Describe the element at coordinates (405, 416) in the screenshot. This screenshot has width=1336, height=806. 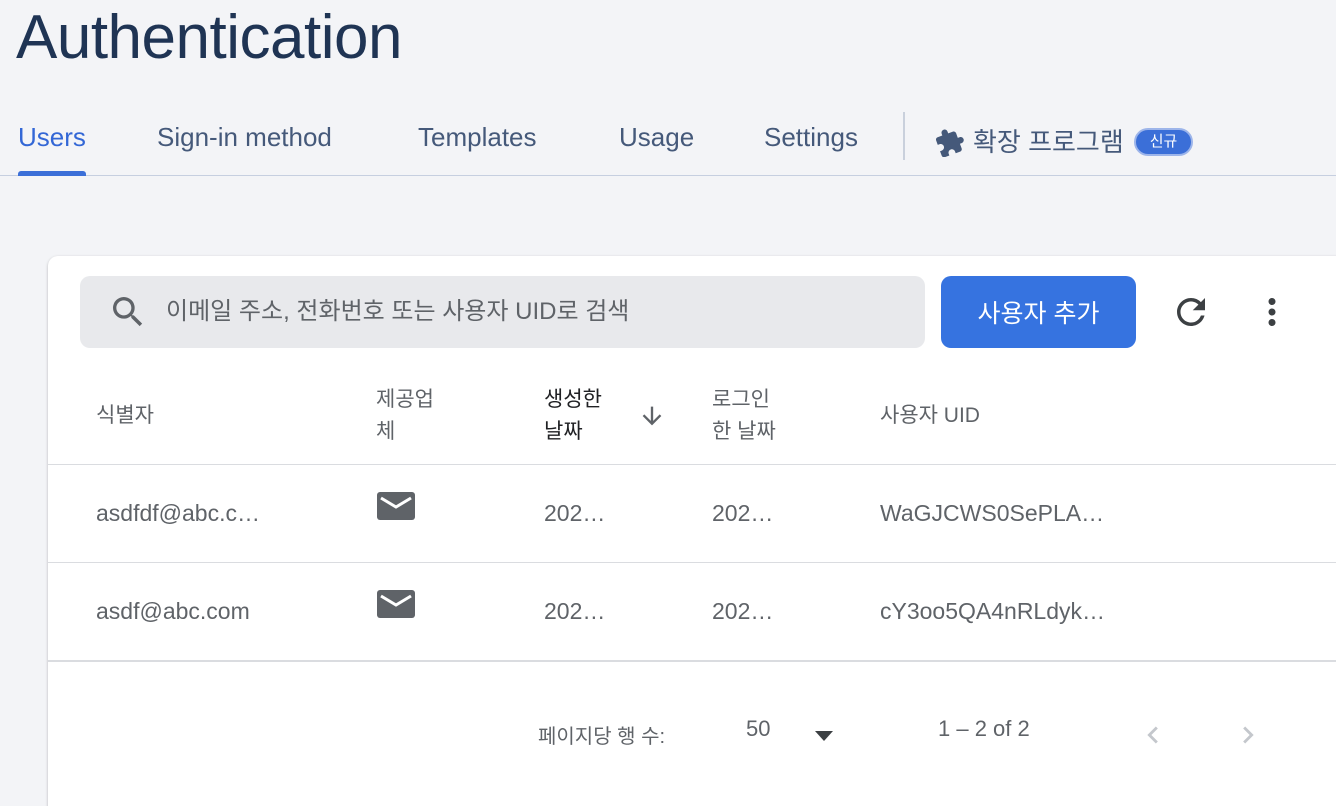
I see `column-header-provider: 제공업 체` at that location.